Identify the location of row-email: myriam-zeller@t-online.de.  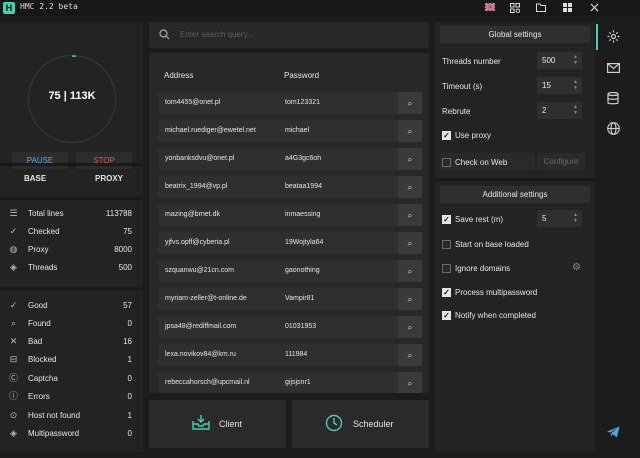
(206, 298).